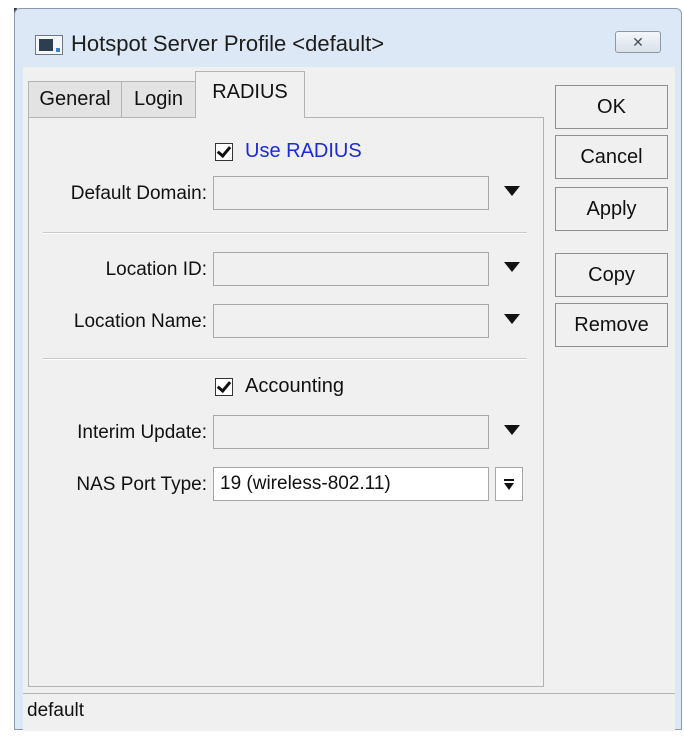 This screenshot has width=684, height=742. What do you see at coordinates (294, 386) in the screenshot?
I see `accounting-label: Accounting` at bounding box center [294, 386].